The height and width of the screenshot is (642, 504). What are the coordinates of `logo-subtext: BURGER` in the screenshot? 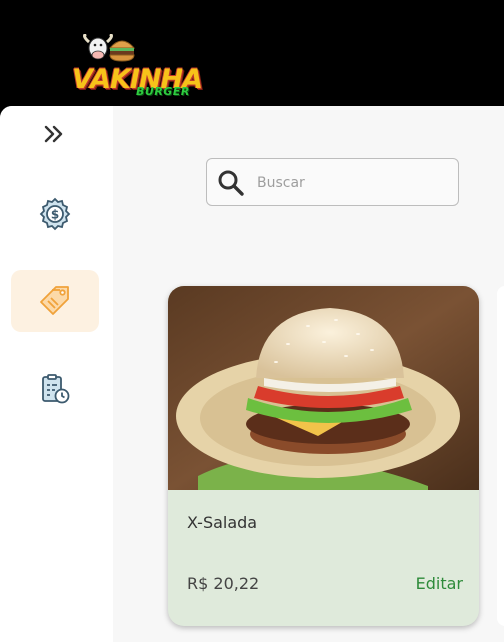 It's located at (163, 91).